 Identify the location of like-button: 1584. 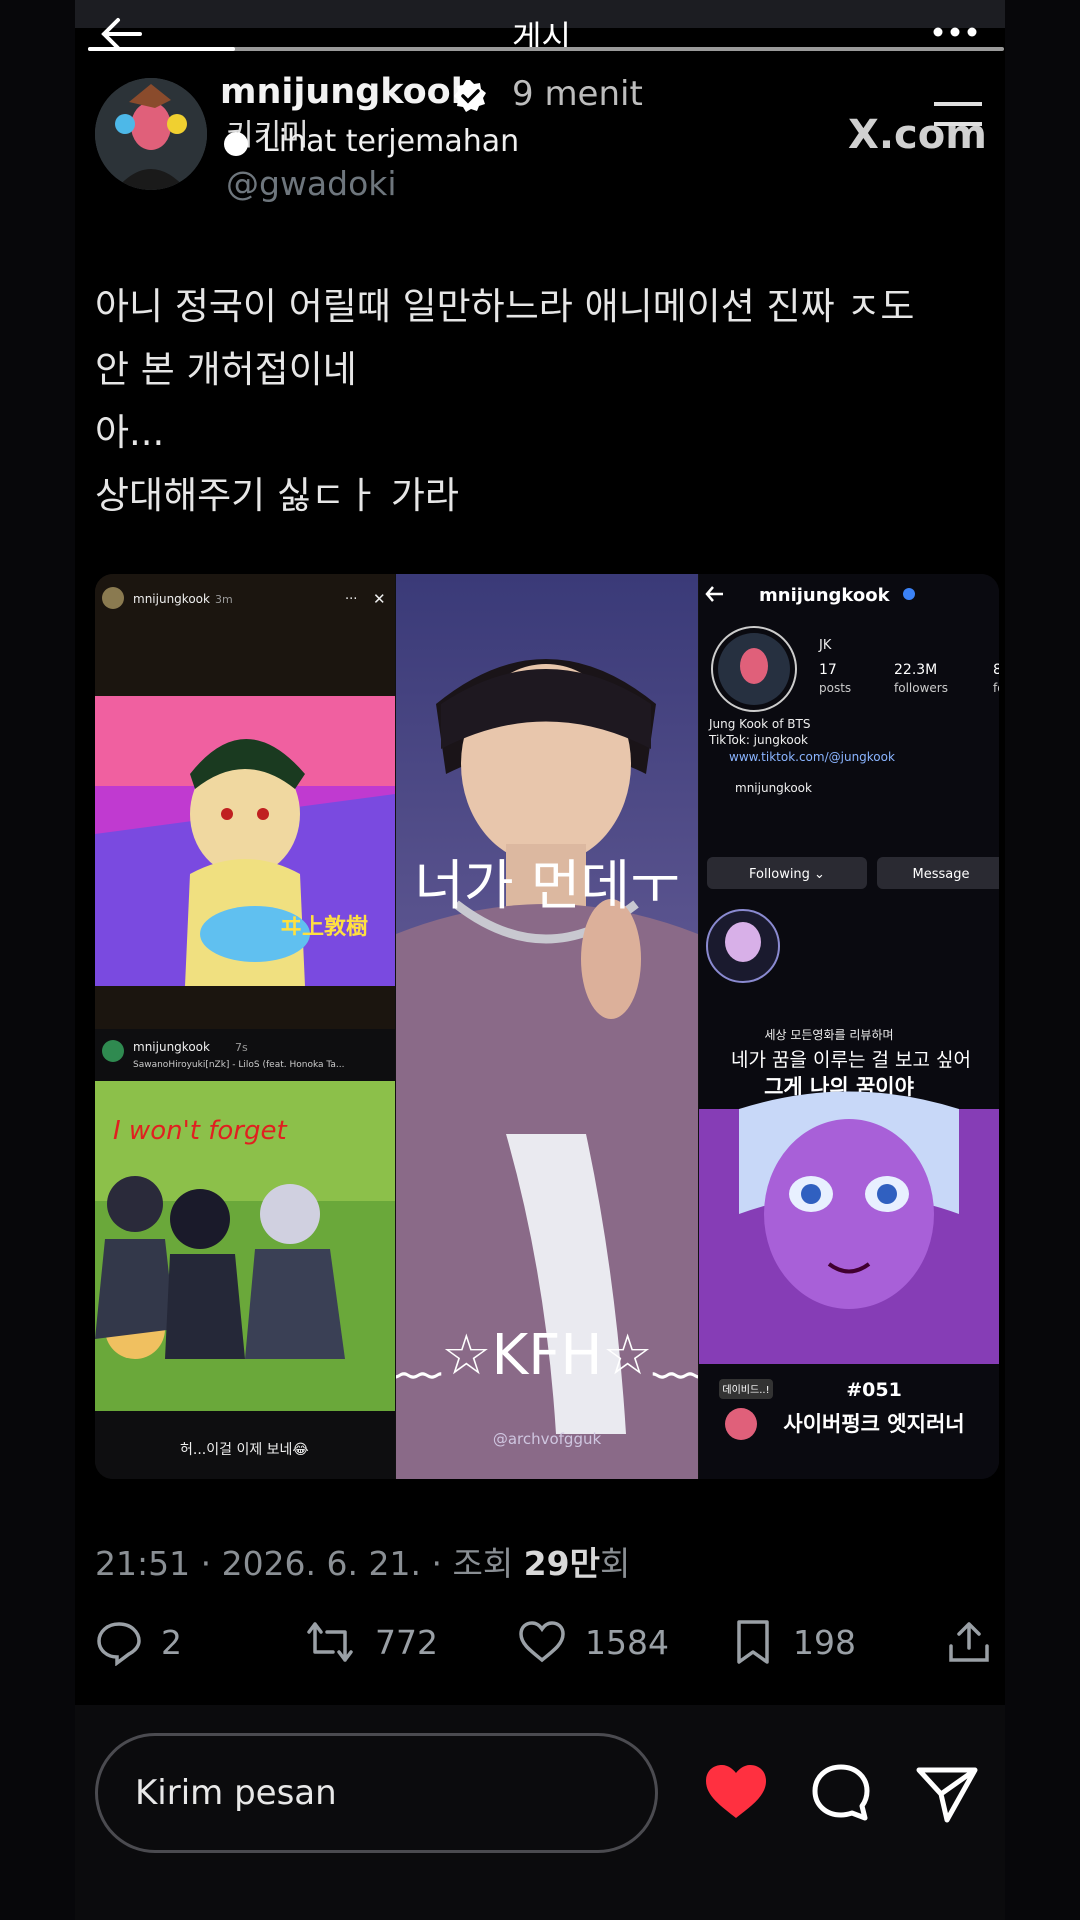
(593, 1642).